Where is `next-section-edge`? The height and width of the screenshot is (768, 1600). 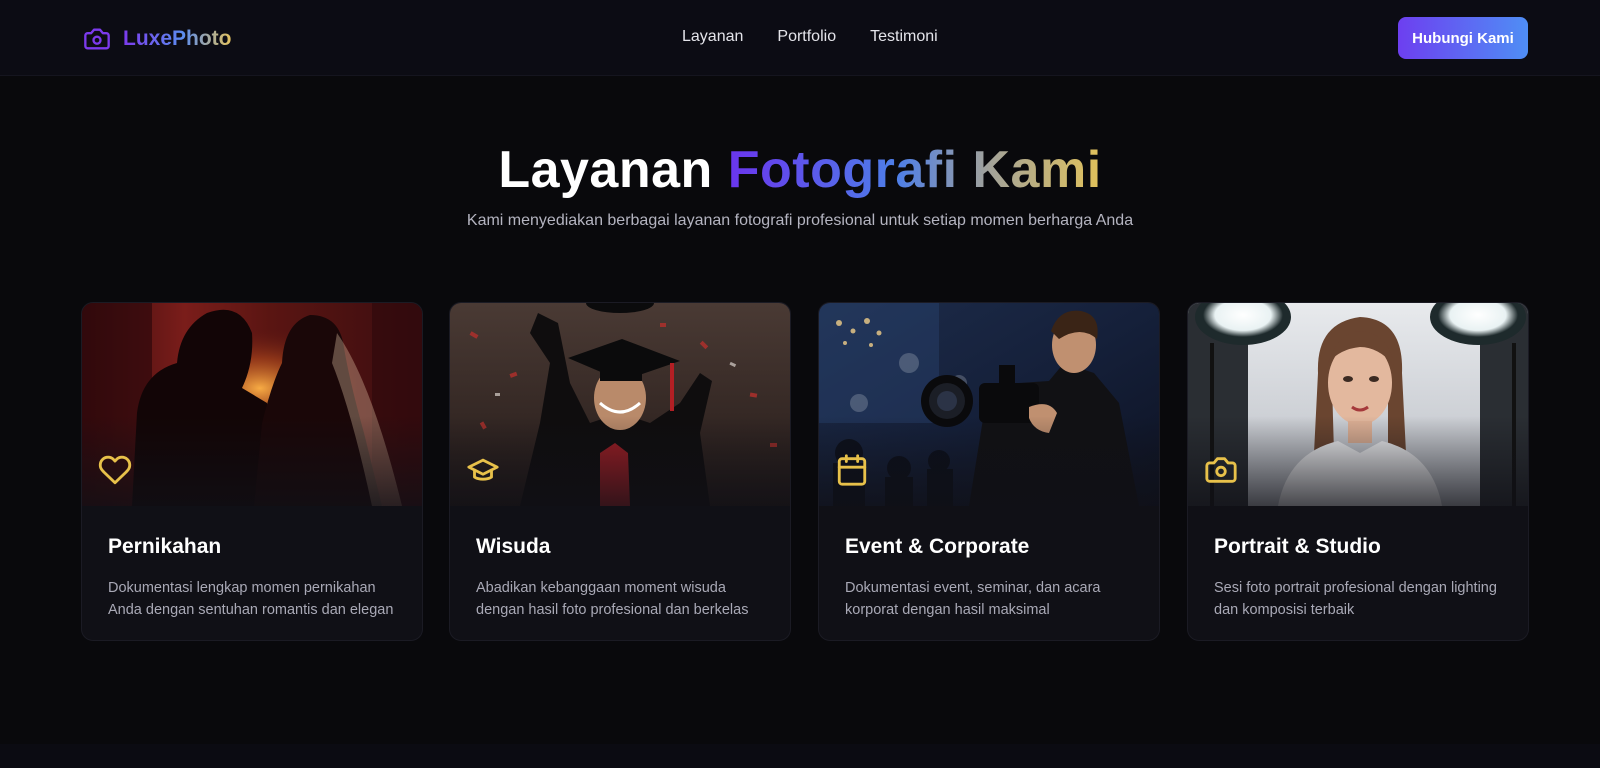
next-section-edge is located at coordinates (800, 756).